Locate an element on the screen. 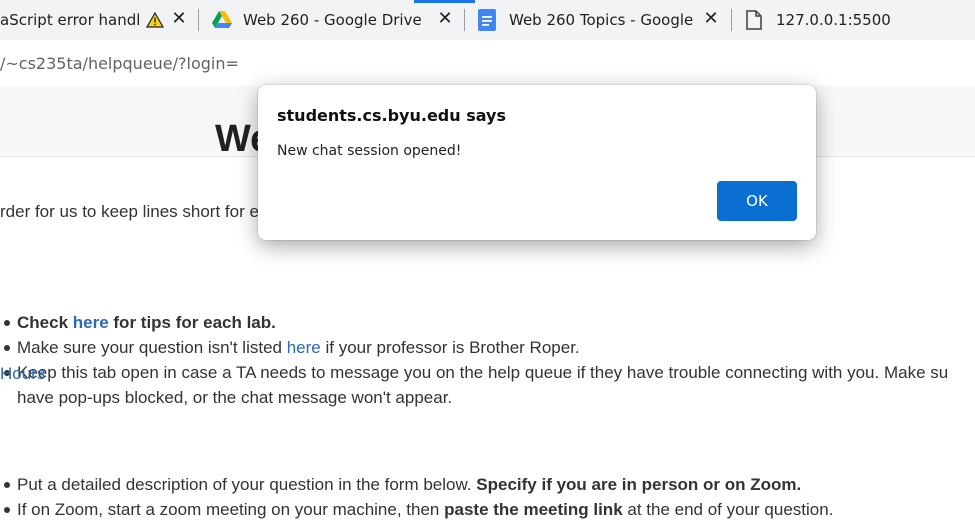  ok-button: OK is located at coordinates (757, 201).